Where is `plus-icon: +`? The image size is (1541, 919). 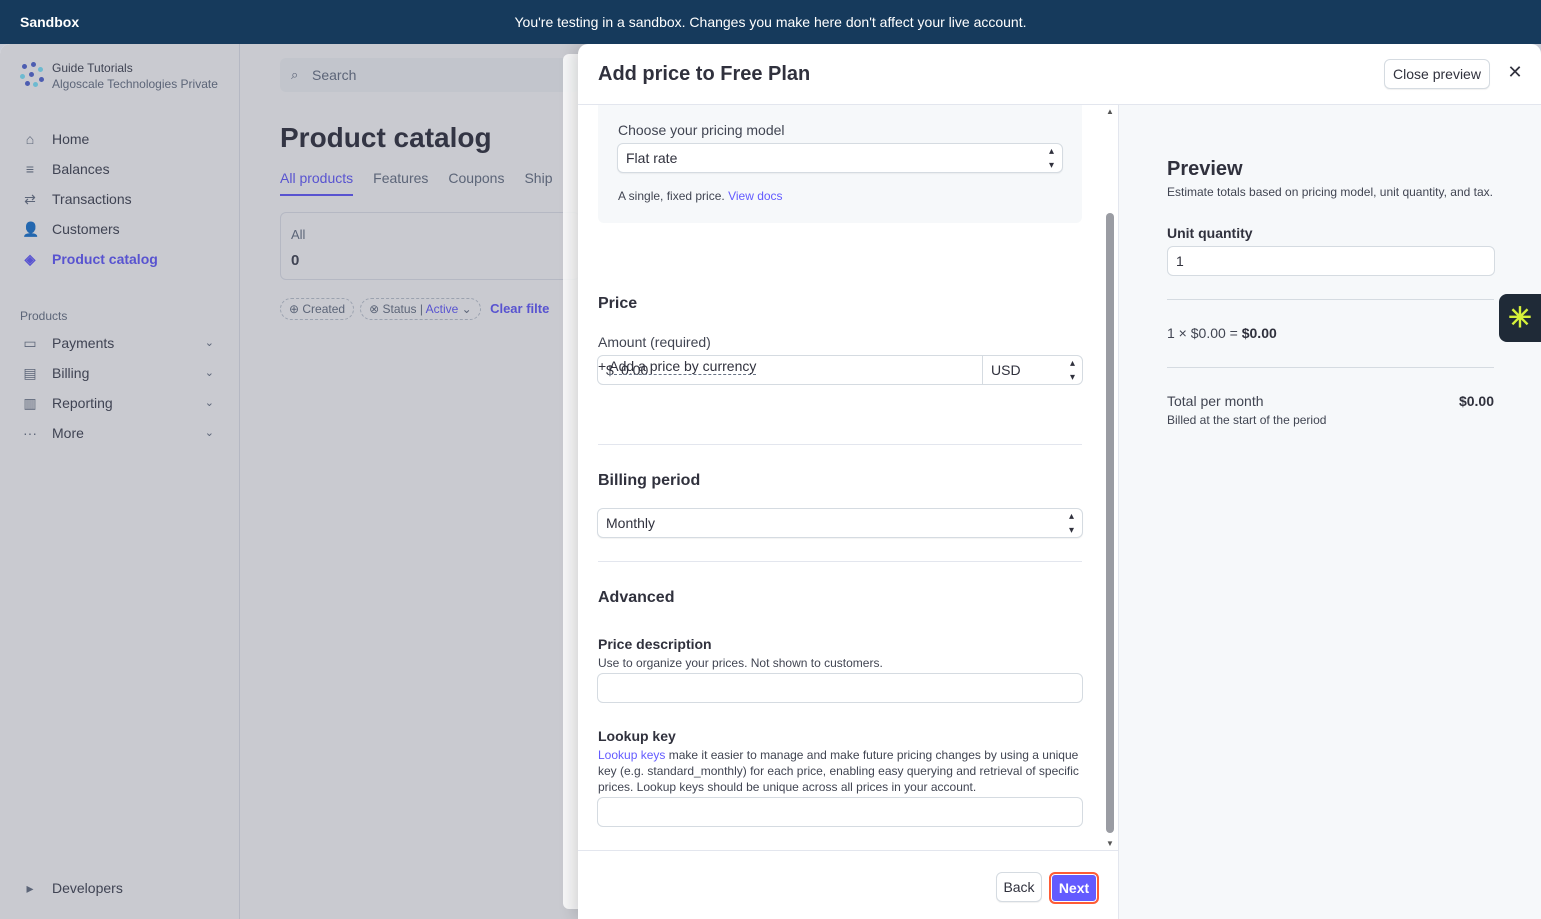 plus-icon: + is located at coordinates (604, 366).